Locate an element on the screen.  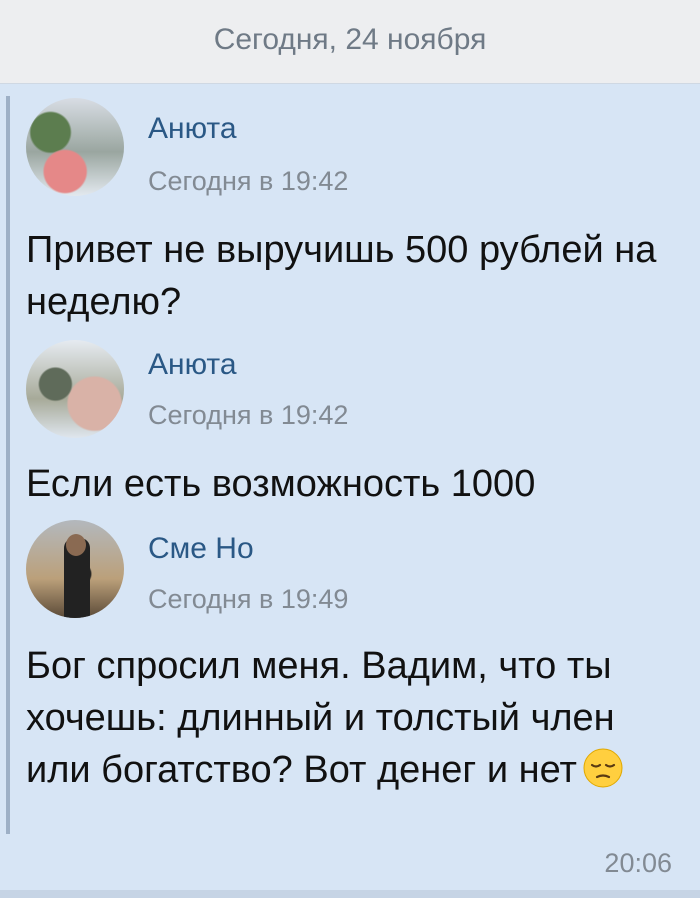
sender-name: Сме Но is located at coordinates (201, 549).